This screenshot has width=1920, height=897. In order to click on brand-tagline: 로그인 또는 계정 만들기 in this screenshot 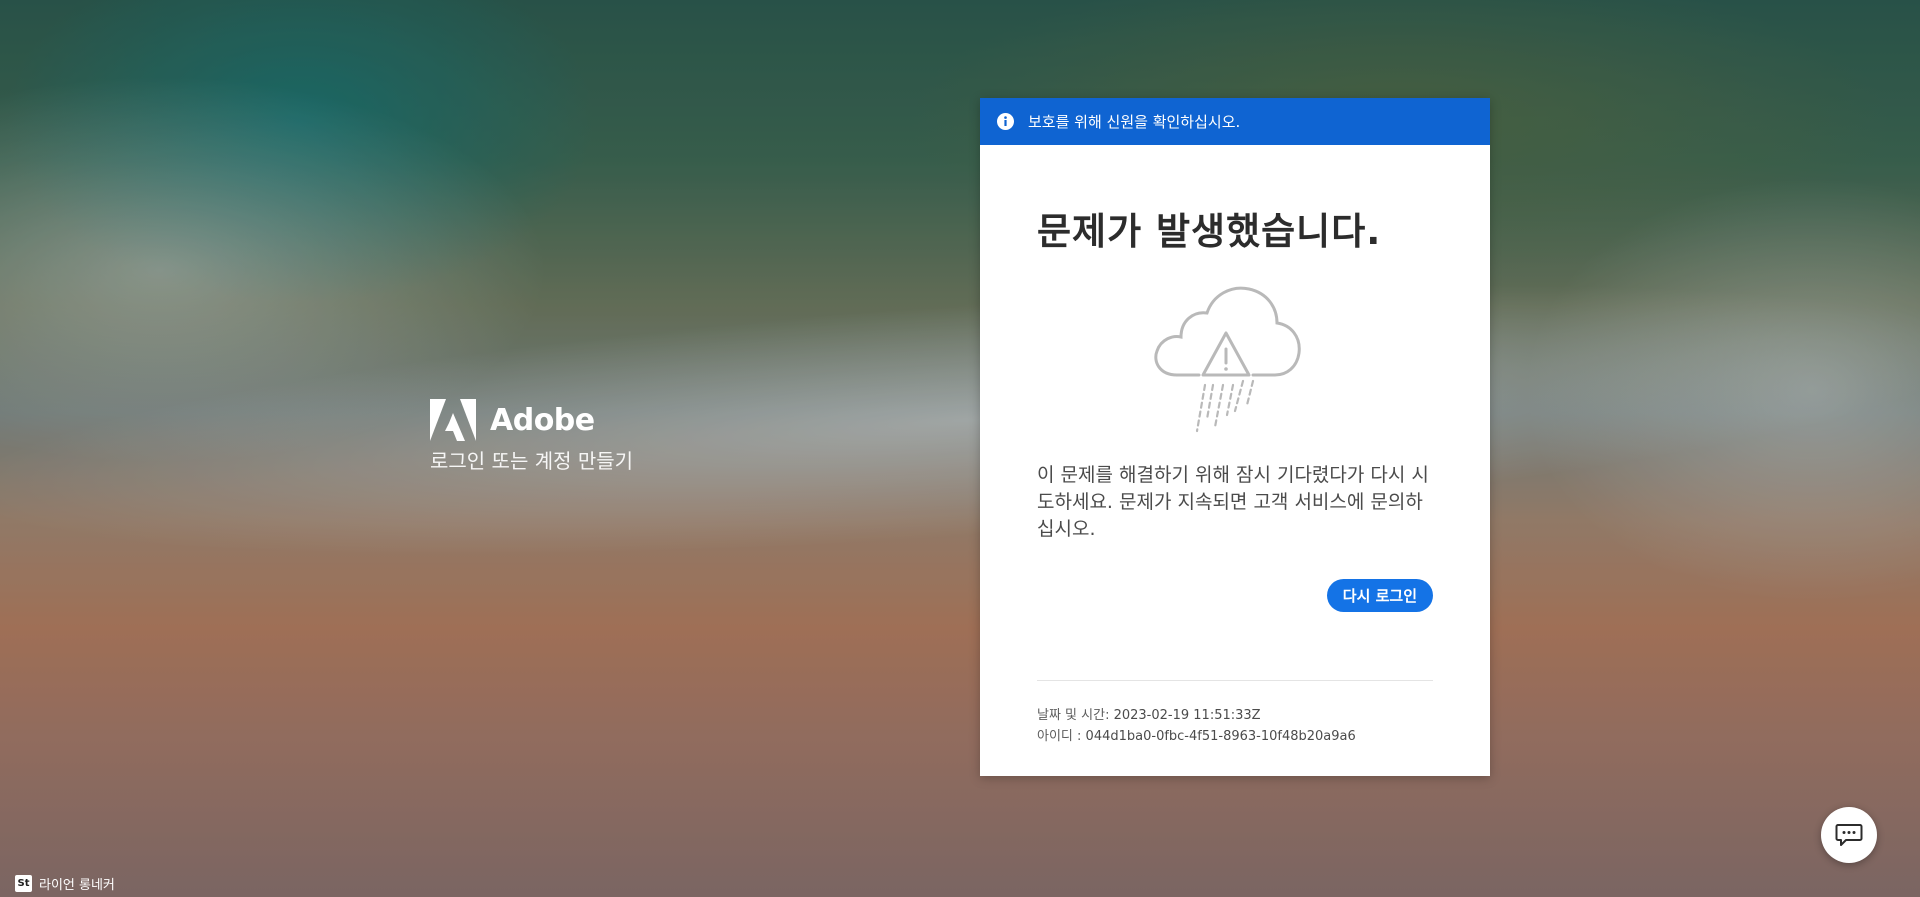, I will do `click(532, 461)`.